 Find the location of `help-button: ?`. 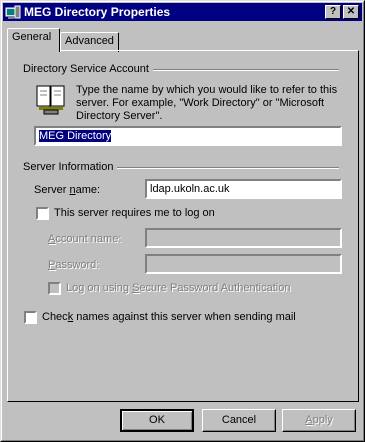

help-button: ? is located at coordinates (333, 12).